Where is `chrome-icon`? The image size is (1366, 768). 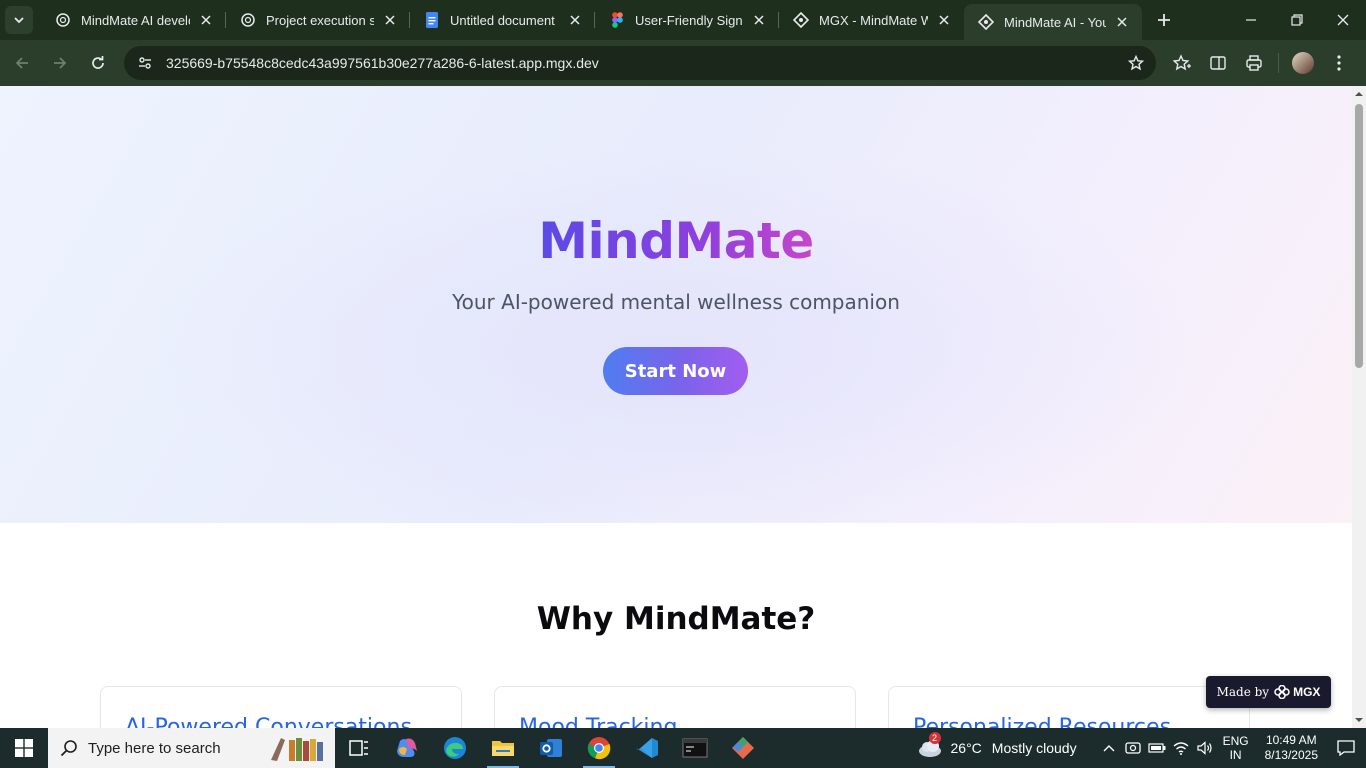
chrome-icon is located at coordinates (599, 748).